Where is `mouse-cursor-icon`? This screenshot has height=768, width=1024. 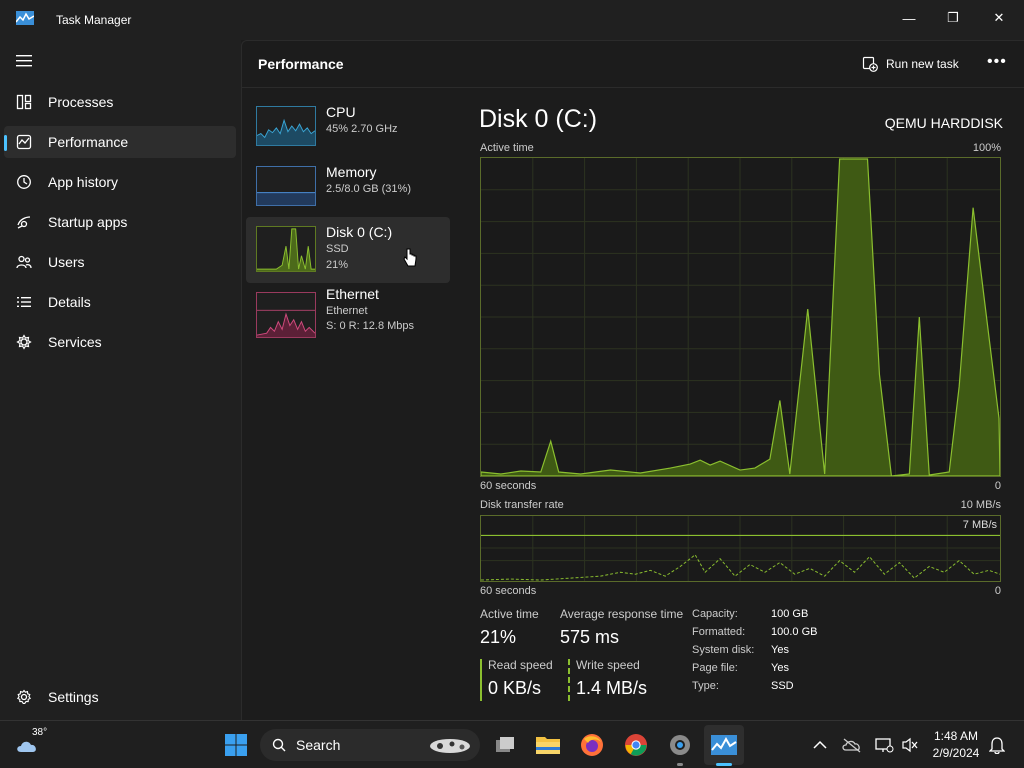 mouse-cursor-icon is located at coordinates (410, 257).